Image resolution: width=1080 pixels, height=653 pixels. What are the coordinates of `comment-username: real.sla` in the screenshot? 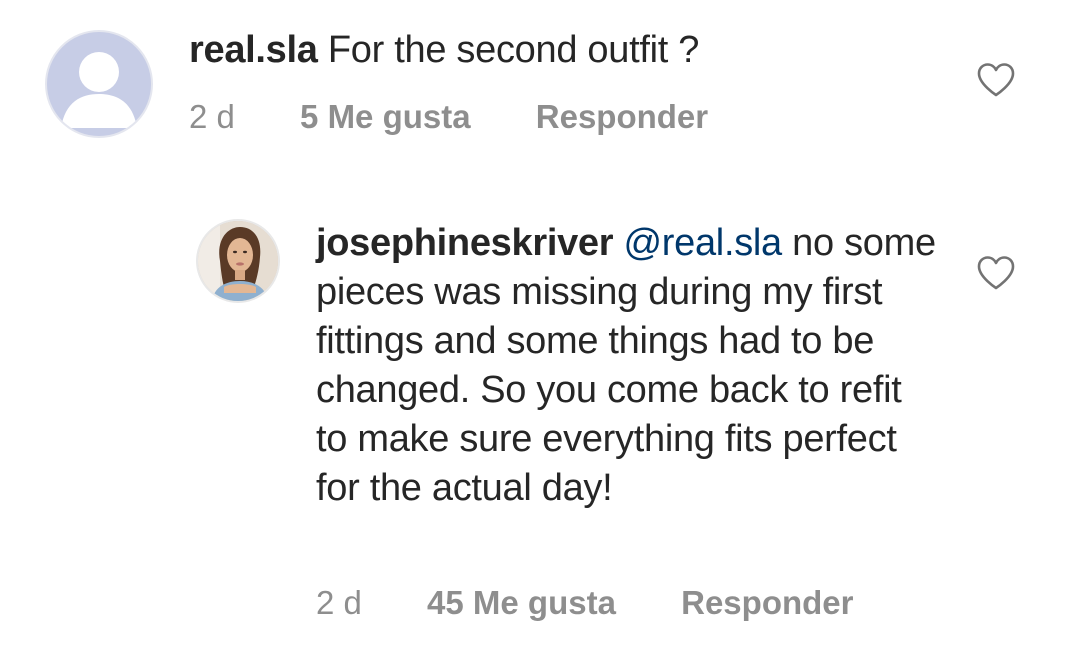 It's located at (253, 50).